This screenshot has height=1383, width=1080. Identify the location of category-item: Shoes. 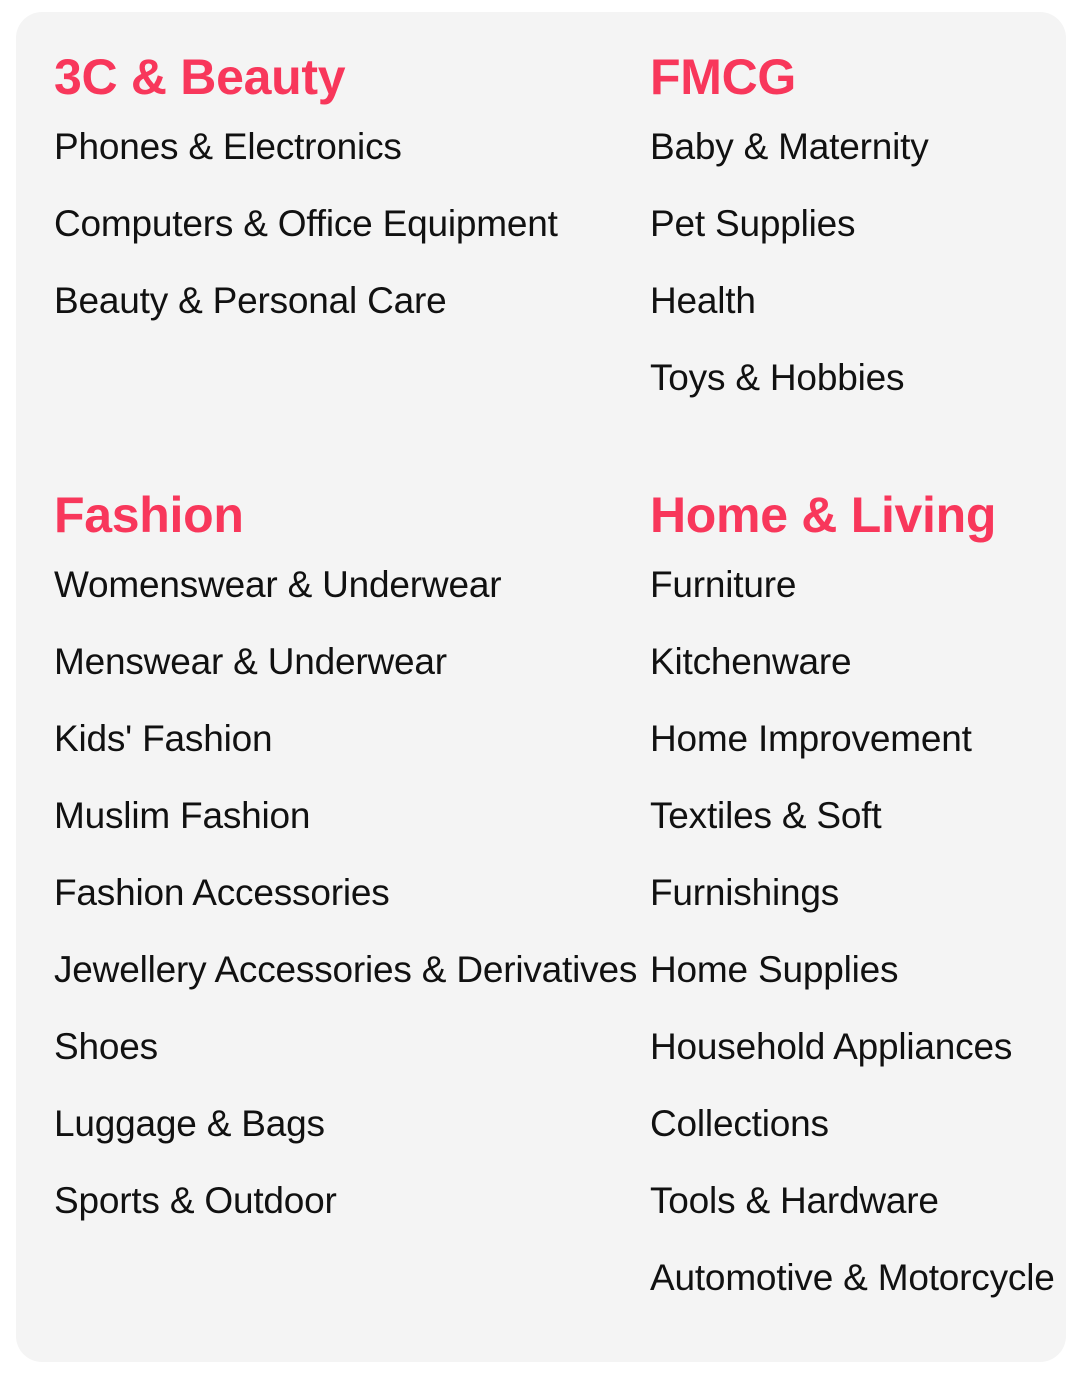
(289, 1066).